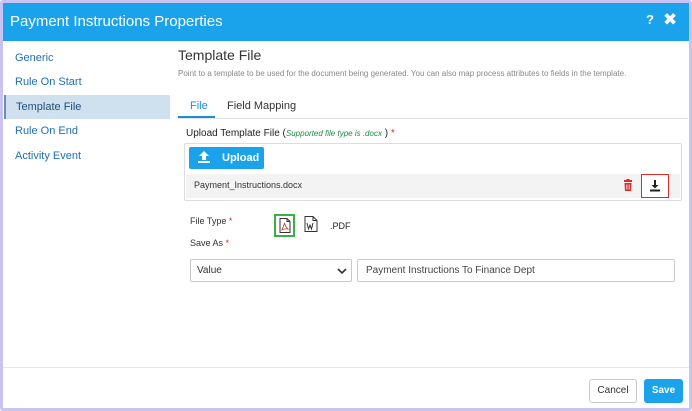  What do you see at coordinates (346, 22) in the screenshot?
I see `dialog-titlebar: Payment Instructions Properties ? ✖` at bounding box center [346, 22].